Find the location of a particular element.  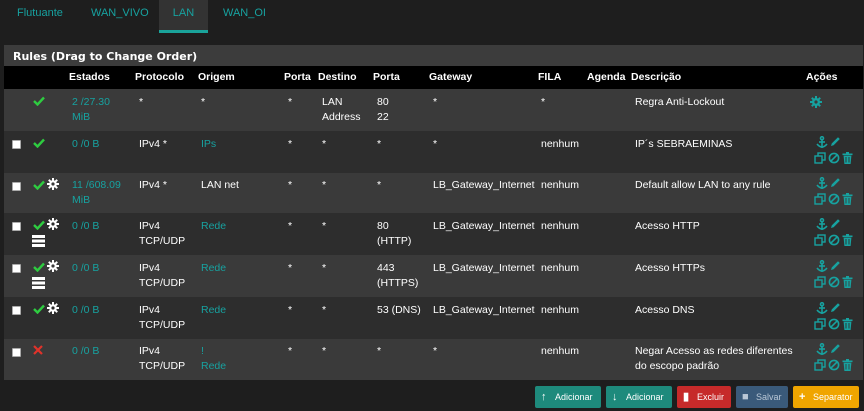

row-actions is located at coordinates (836, 318).